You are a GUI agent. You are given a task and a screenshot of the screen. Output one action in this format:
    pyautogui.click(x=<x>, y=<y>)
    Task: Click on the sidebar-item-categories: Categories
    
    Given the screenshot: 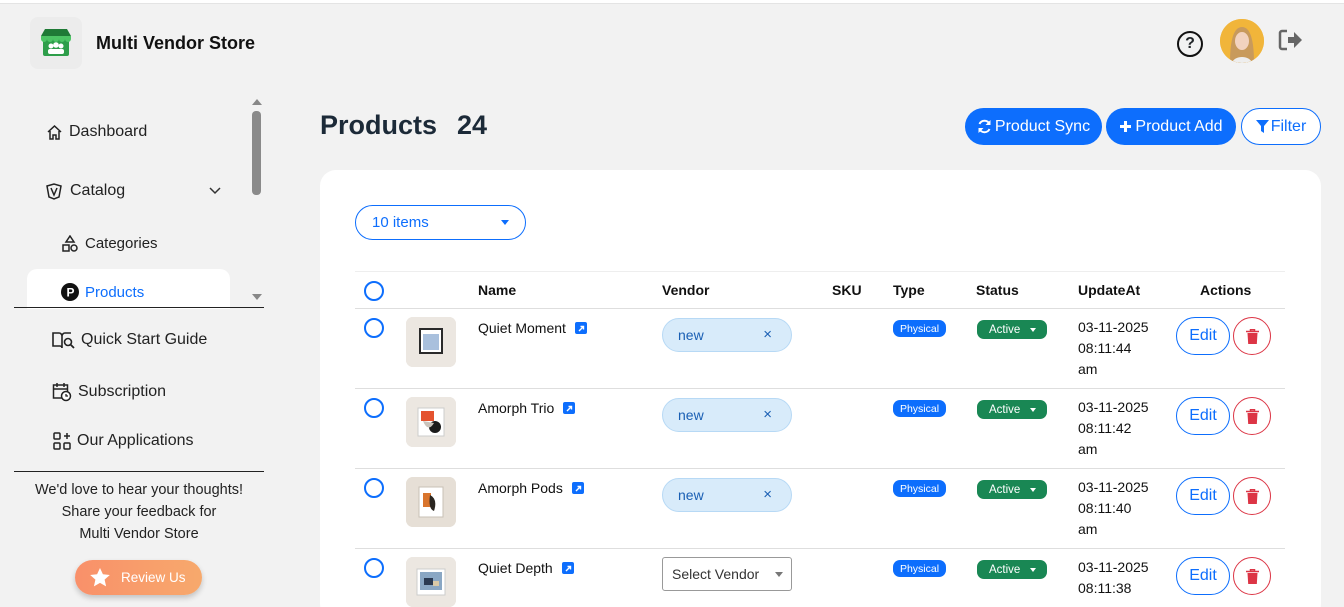 What is the action you would take?
    pyautogui.click(x=109, y=243)
    